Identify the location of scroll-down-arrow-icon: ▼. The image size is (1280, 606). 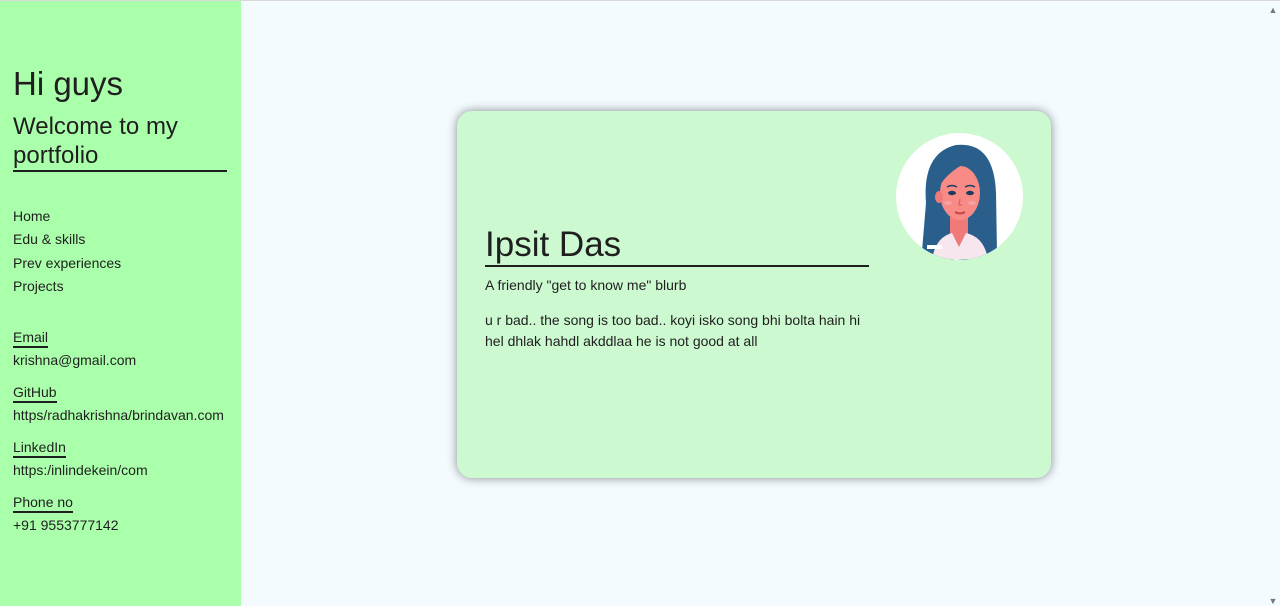
(1273, 601).